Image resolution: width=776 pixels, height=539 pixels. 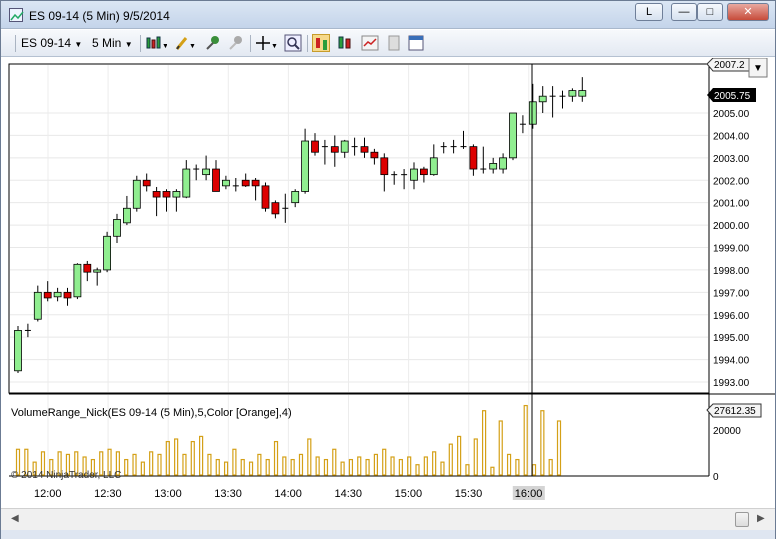 I want to click on horizontal-scrollbar: ◀ ▶, so click(x=388, y=519).